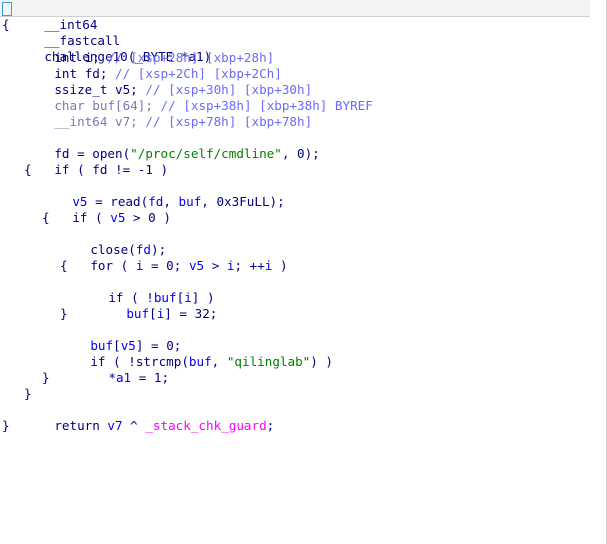 The image size is (607, 544). Describe the element at coordinates (123, 369) in the screenshot. I see `stmt-set-a1: *a1 = 1;` at that location.